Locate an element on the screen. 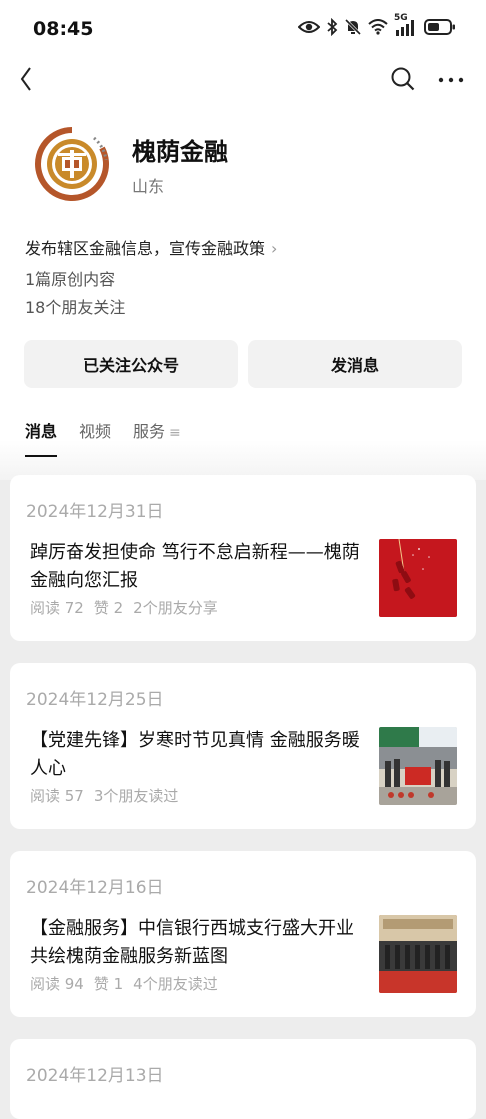 Image resolution: width=486 pixels, height=1119 pixels. article-reads: 阅读 72 is located at coordinates (57, 608).